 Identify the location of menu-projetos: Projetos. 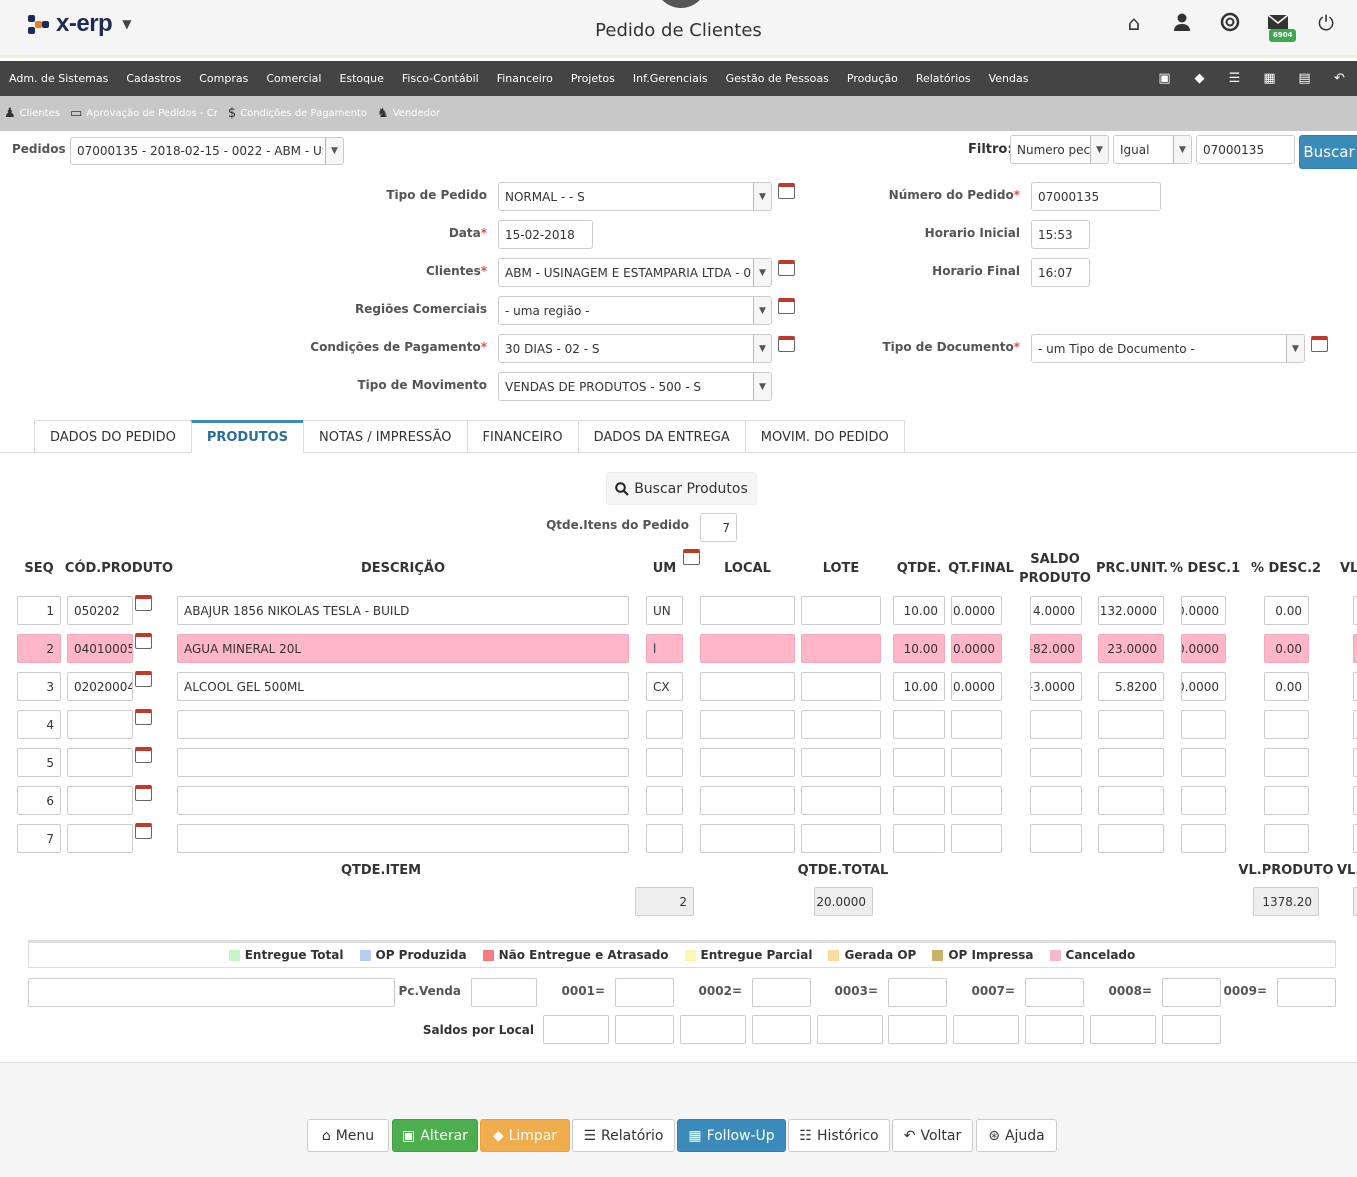
(593, 78).